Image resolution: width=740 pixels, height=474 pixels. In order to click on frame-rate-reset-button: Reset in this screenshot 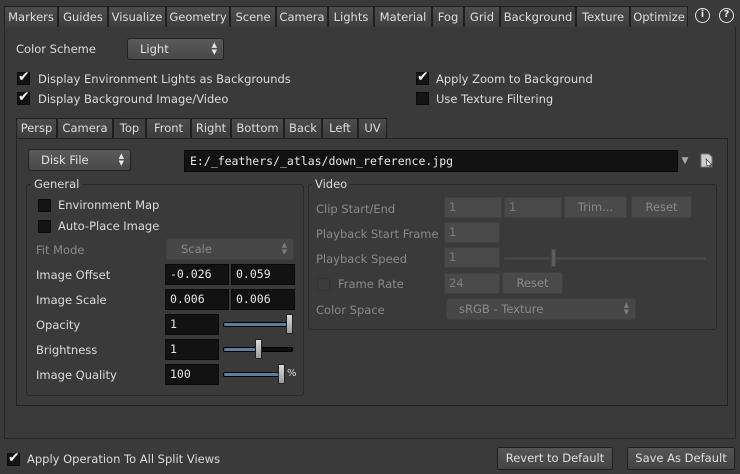, I will do `click(532, 283)`.